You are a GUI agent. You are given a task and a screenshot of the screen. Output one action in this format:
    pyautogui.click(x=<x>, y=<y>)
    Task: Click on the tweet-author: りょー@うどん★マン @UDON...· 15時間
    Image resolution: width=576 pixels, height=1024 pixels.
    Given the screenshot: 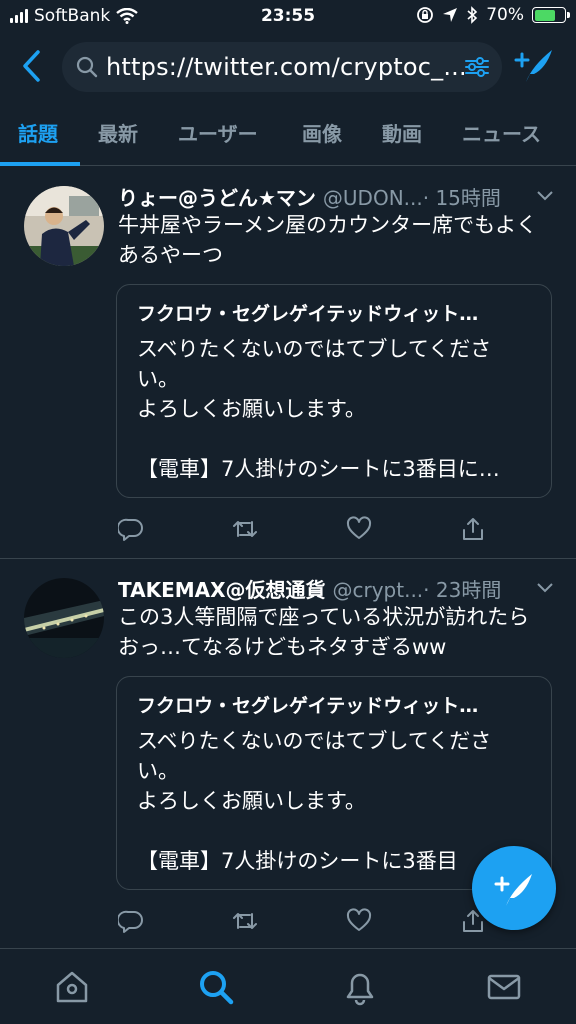 What is the action you would take?
    pyautogui.click(x=309, y=196)
    